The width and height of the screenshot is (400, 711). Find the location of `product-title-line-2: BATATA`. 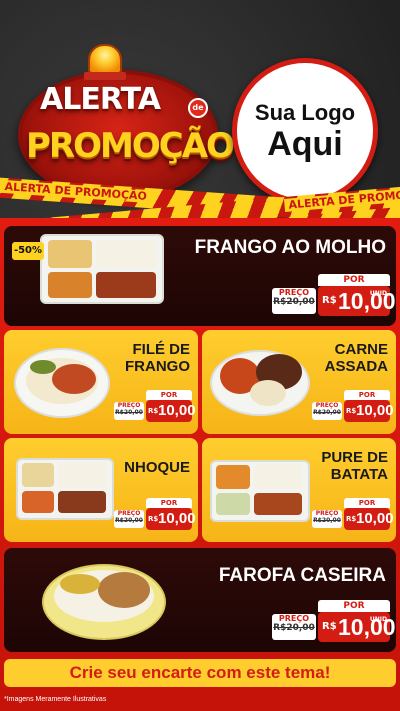

product-title-line-2: BATATA is located at coordinates (359, 474).